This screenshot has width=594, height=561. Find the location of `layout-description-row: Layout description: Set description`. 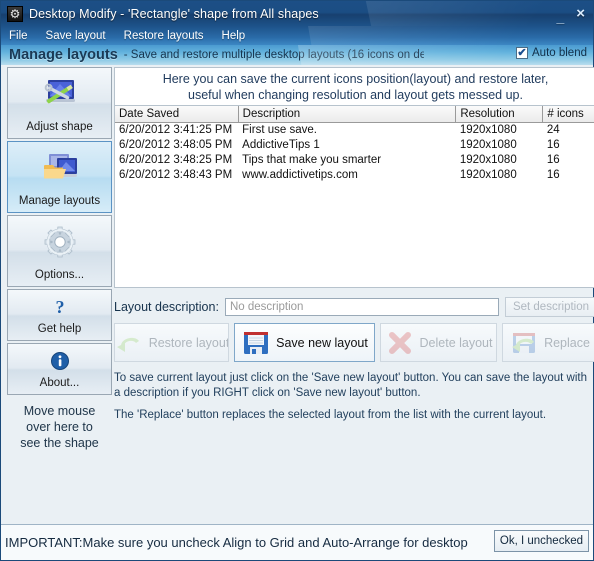

layout-description-row: Layout description: Set description is located at coordinates (354, 307).